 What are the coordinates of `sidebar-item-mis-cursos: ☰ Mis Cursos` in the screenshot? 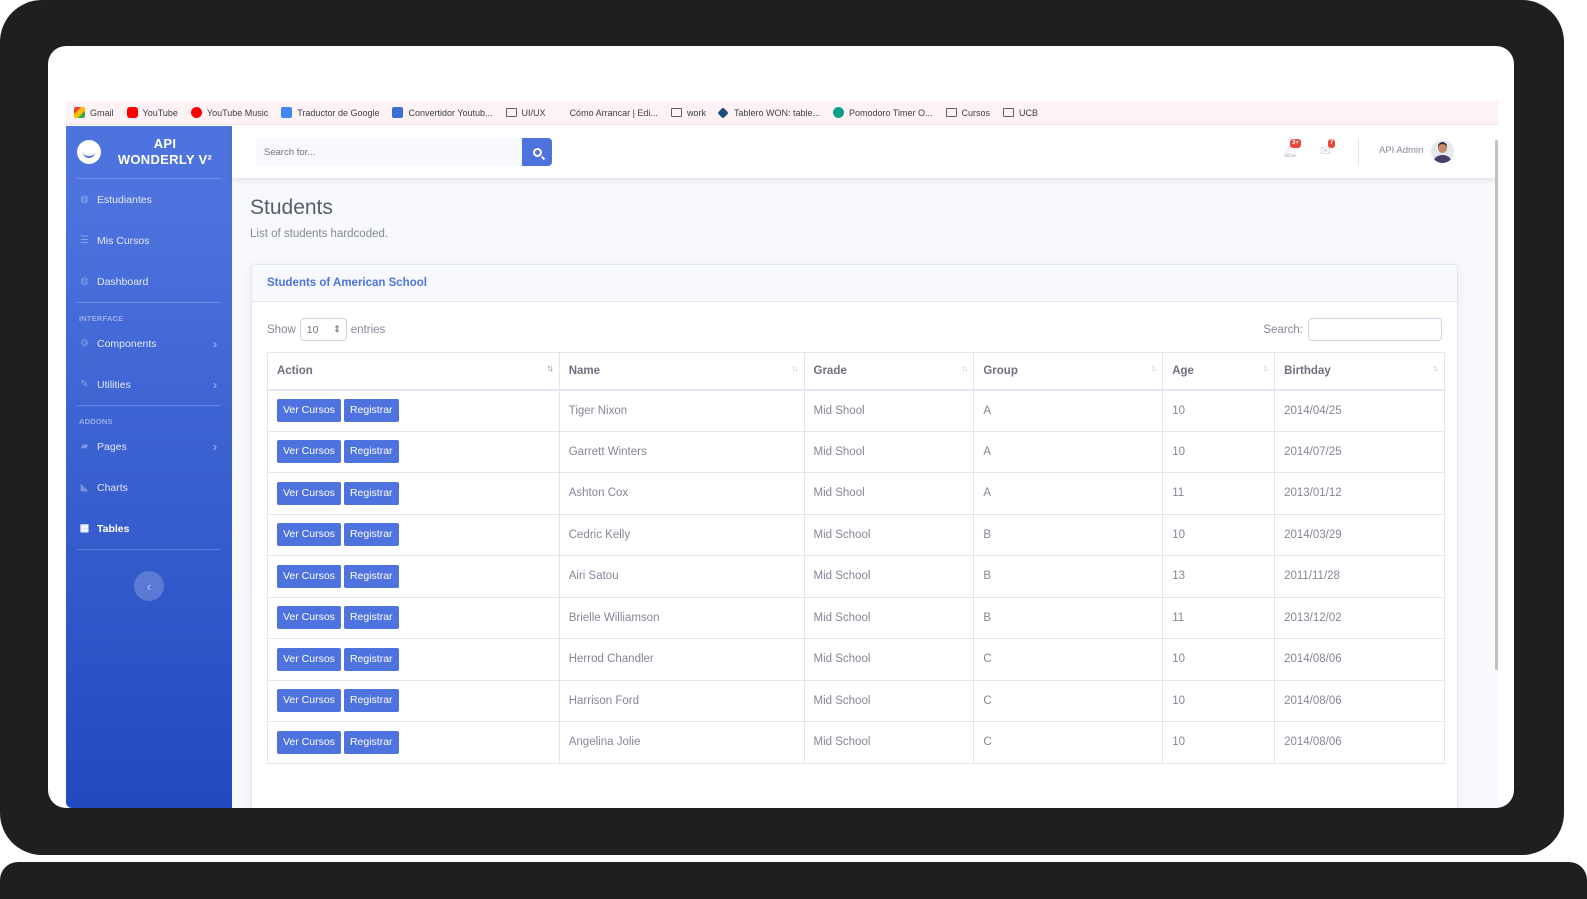 It's located at (149, 240).